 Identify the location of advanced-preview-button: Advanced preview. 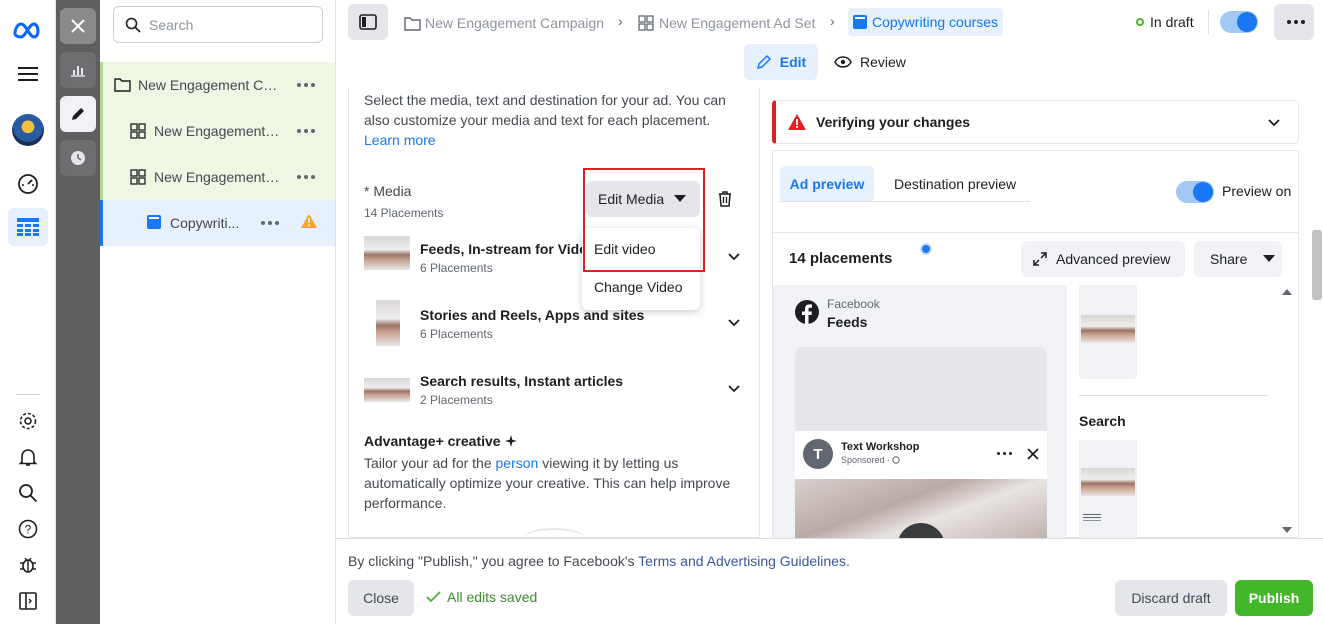
(1103, 259).